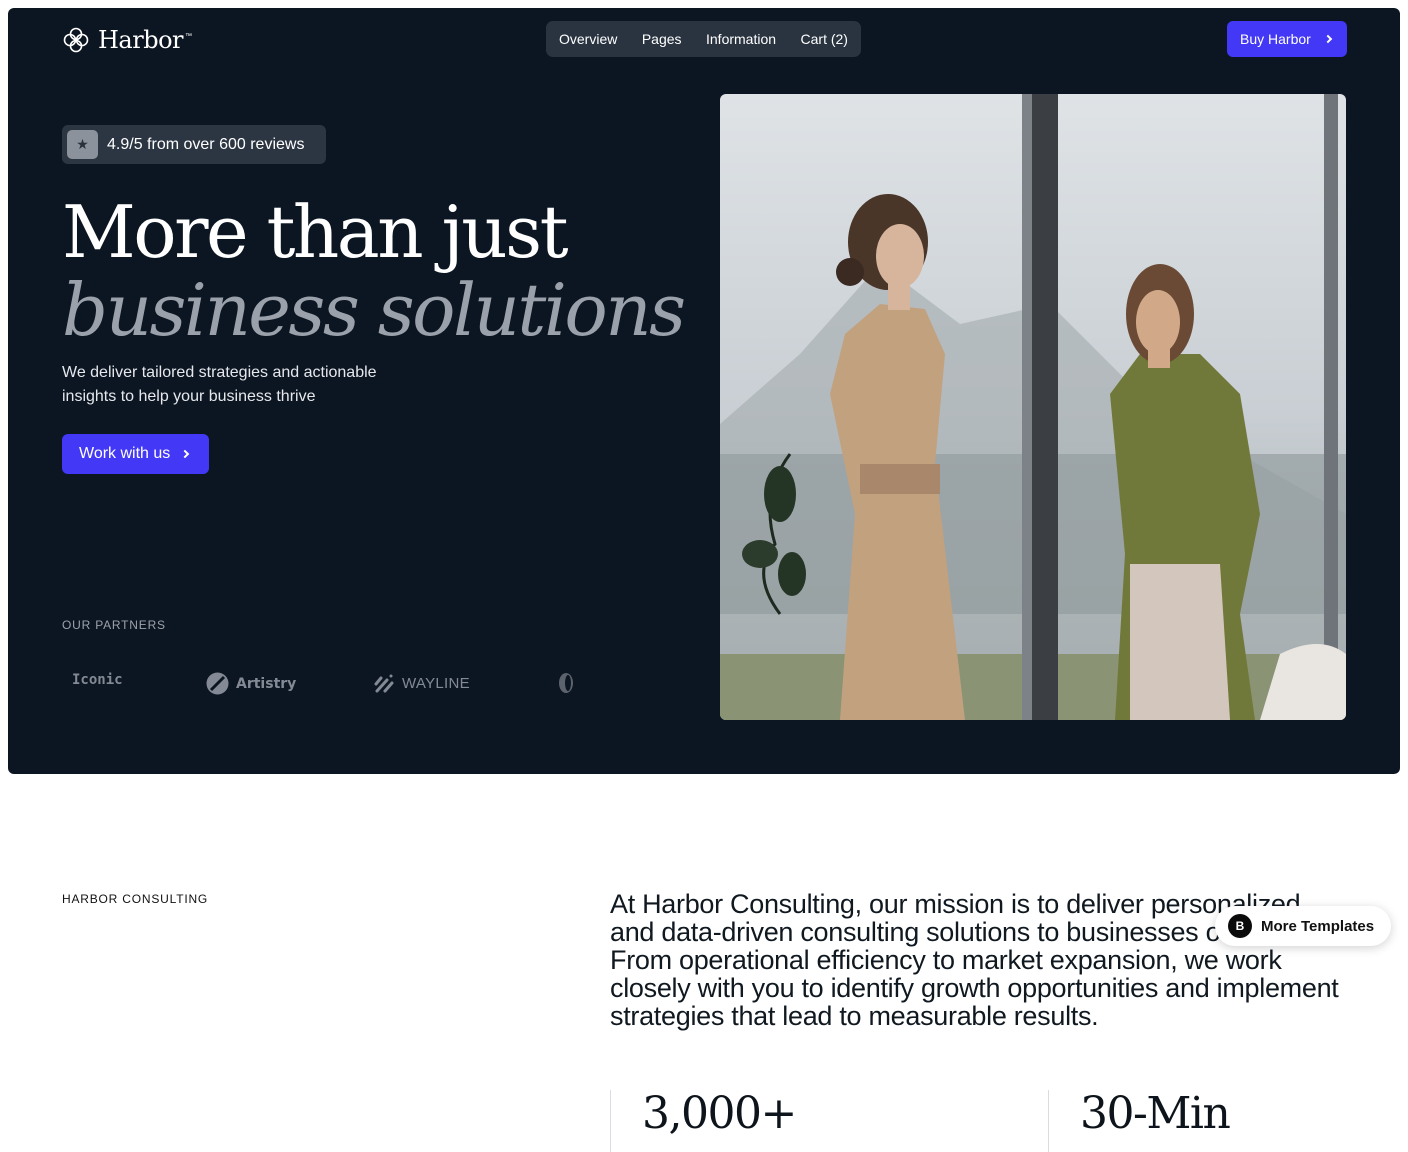  What do you see at coordinates (232, 144) in the screenshot?
I see `rating-count: 600` at bounding box center [232, 144].